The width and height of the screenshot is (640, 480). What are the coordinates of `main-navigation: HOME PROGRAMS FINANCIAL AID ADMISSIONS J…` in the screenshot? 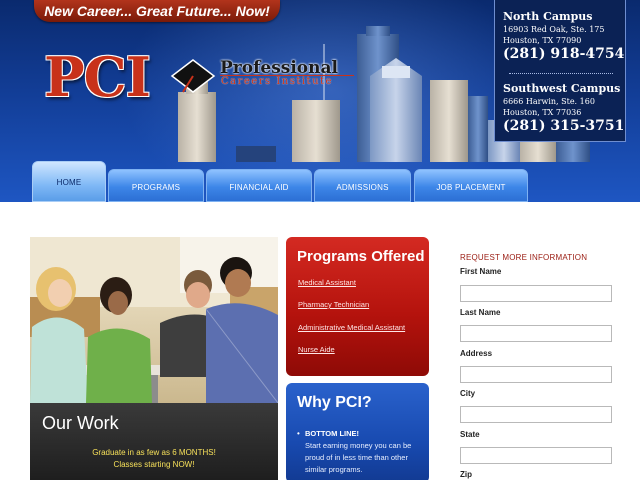 It's located at (320, 181).